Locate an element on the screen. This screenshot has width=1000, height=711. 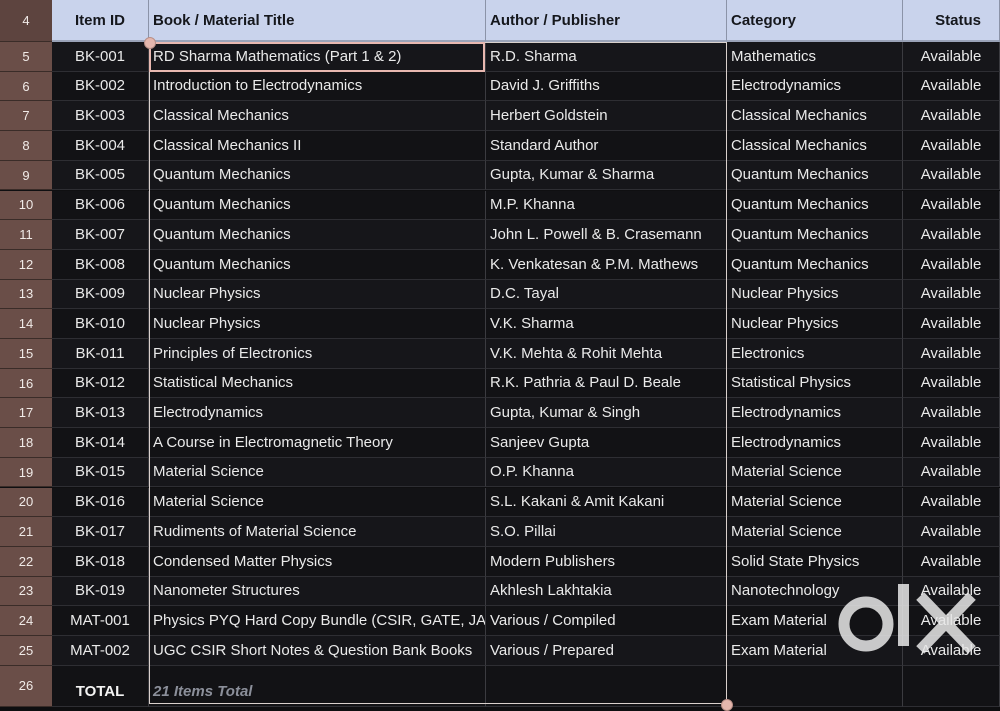
item-id-cell: BK-019 is located at coordinates (100, 591).